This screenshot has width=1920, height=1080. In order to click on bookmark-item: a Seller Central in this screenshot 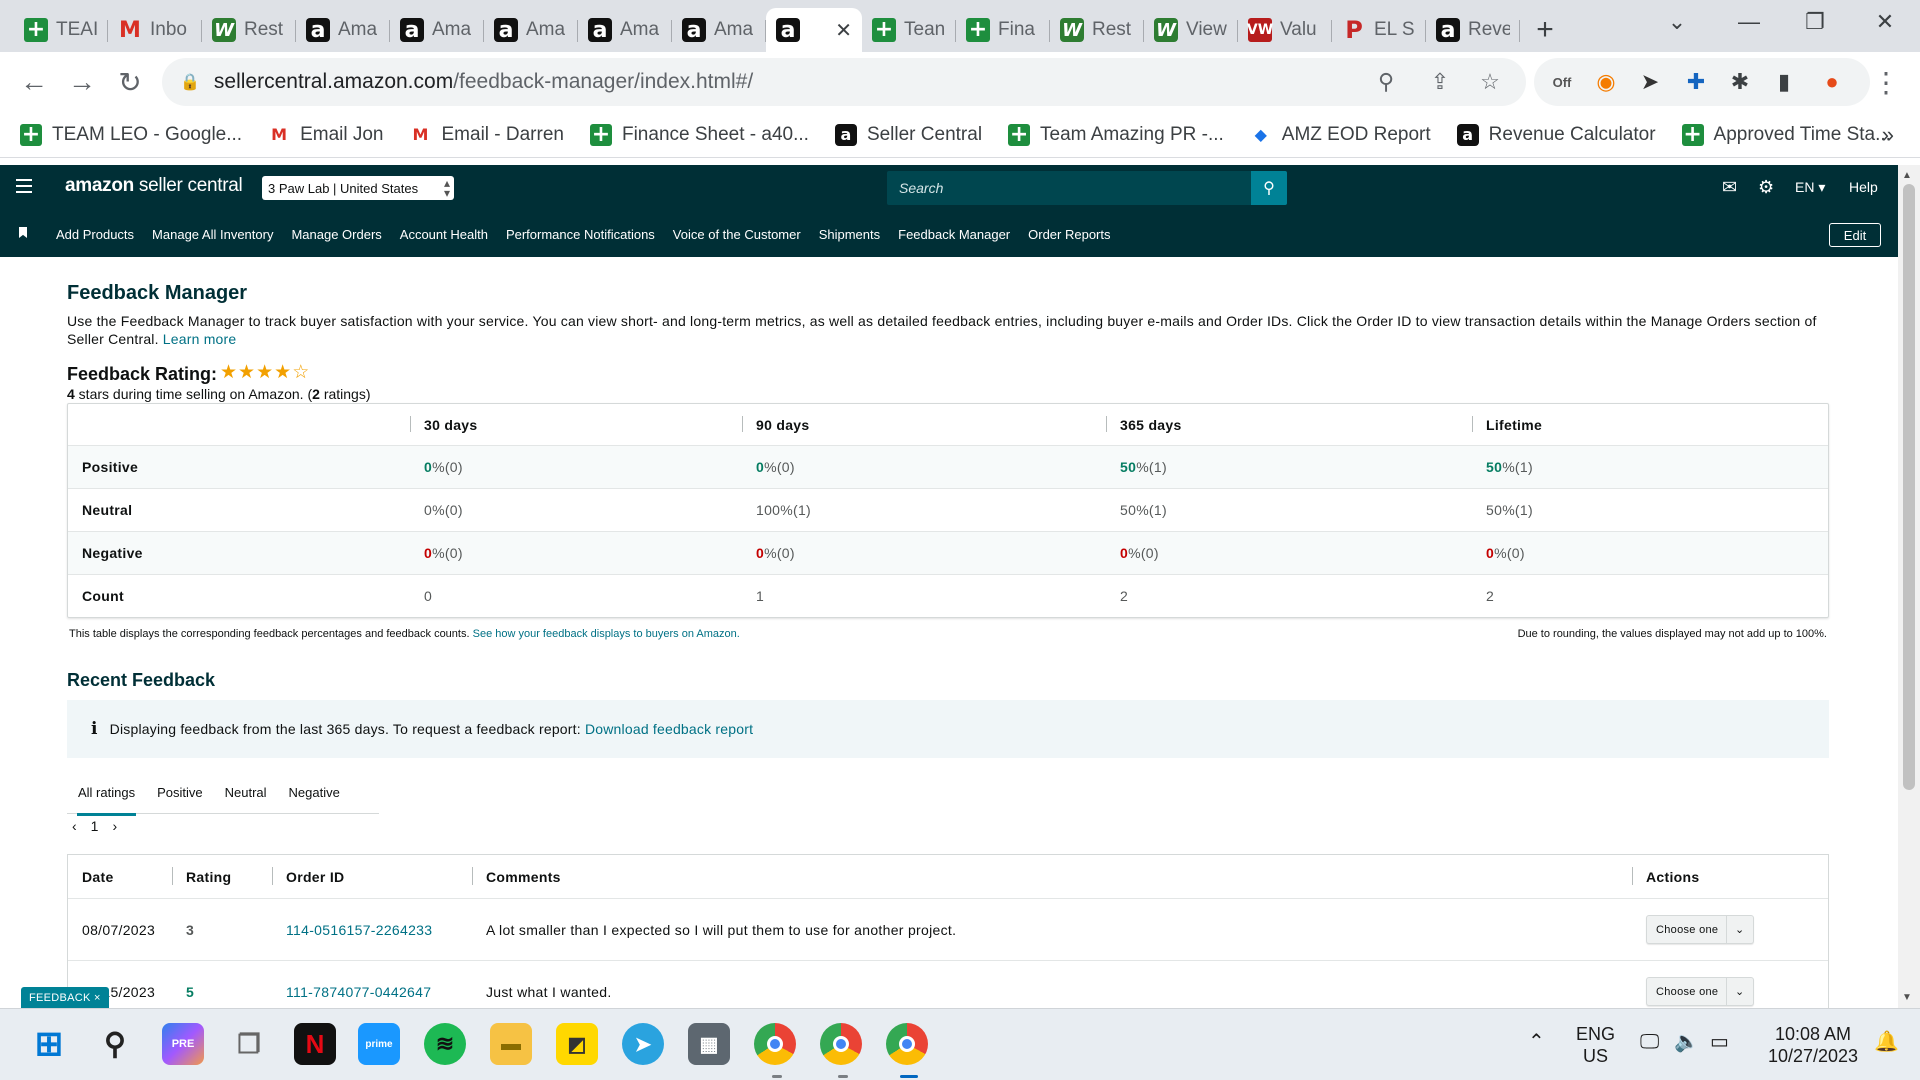, I will do `click(908, 134)`.